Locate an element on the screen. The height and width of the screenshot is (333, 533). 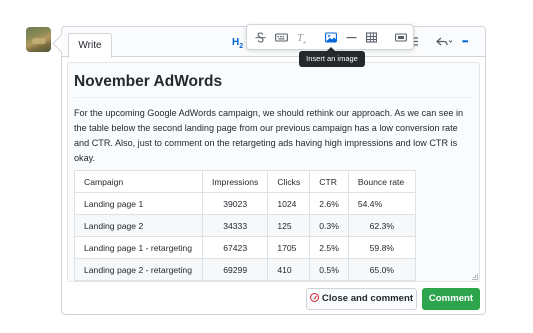
table-row: Landing page 1 39023 1024 2.6% 54.4% is located at coordinates (245, 203).